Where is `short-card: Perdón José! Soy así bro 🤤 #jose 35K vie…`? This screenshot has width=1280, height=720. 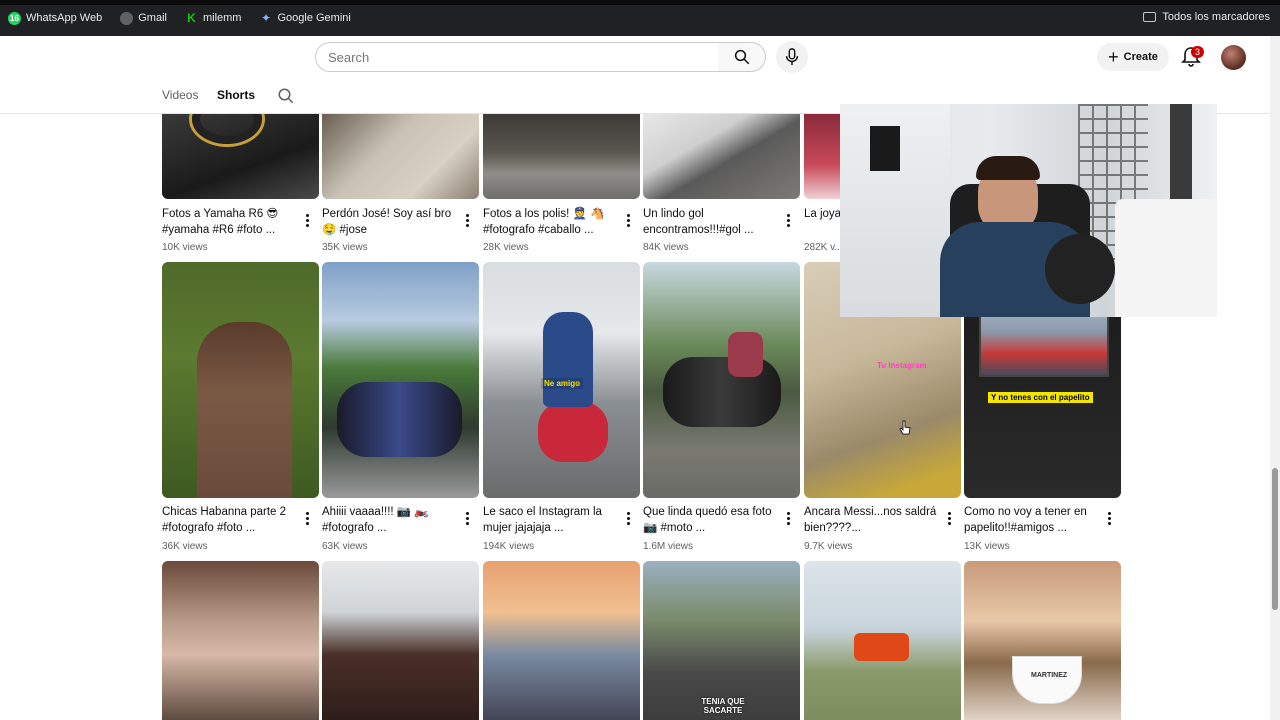 short-card: Perdón José! Soy así bro 🤤 #jose 35K vie… is located at coordinates (400, 183).